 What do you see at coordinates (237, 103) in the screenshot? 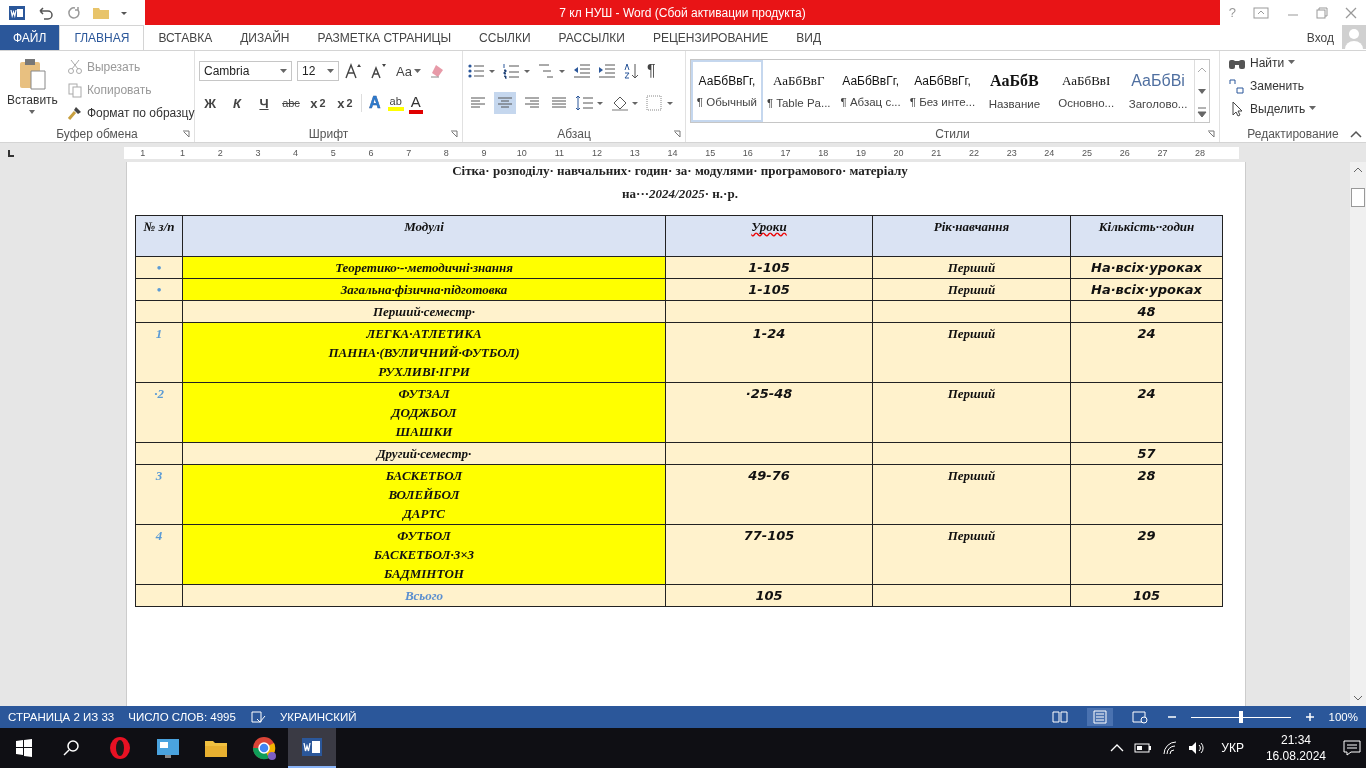
I see `italic-button: К` at bounding box center [237, 103].